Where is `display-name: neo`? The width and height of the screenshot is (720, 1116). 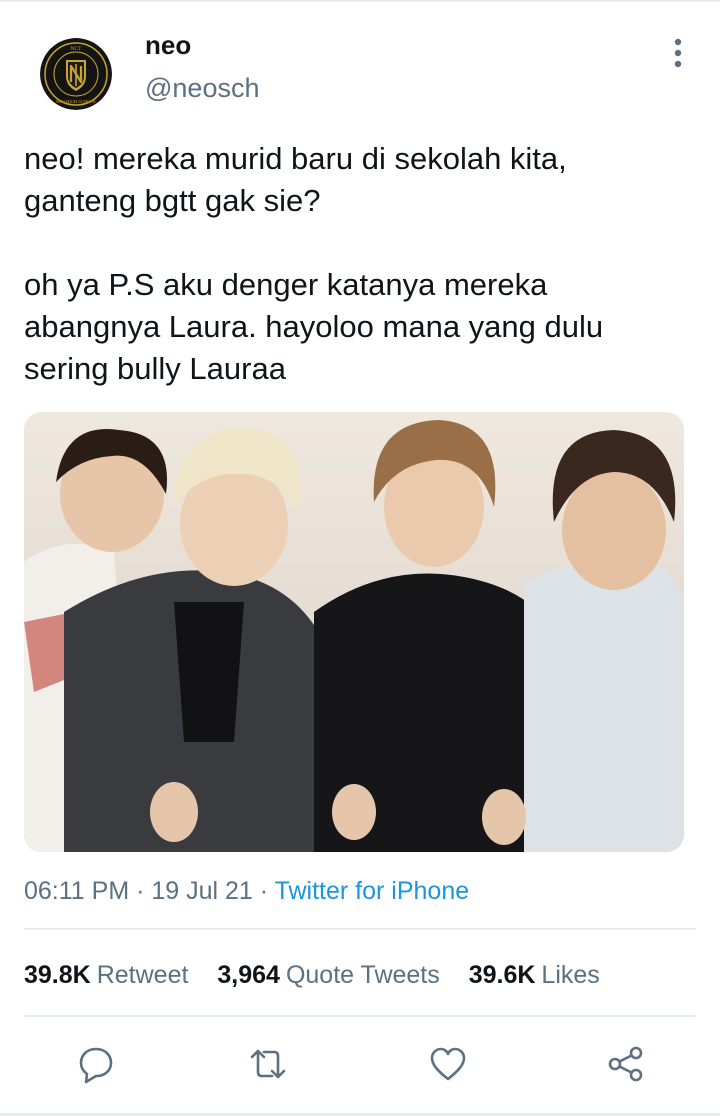 display-name: neo is located at coordinates (168, 45).